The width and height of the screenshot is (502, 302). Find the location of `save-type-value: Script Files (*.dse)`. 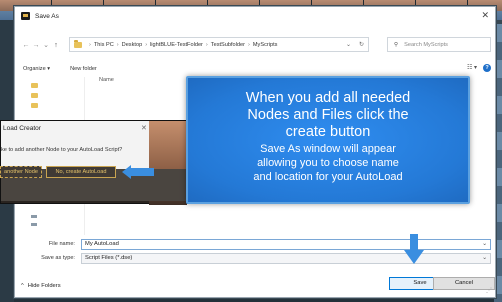

save-type-value: Script Files (*.dse) is located at coordinates (109, 258).